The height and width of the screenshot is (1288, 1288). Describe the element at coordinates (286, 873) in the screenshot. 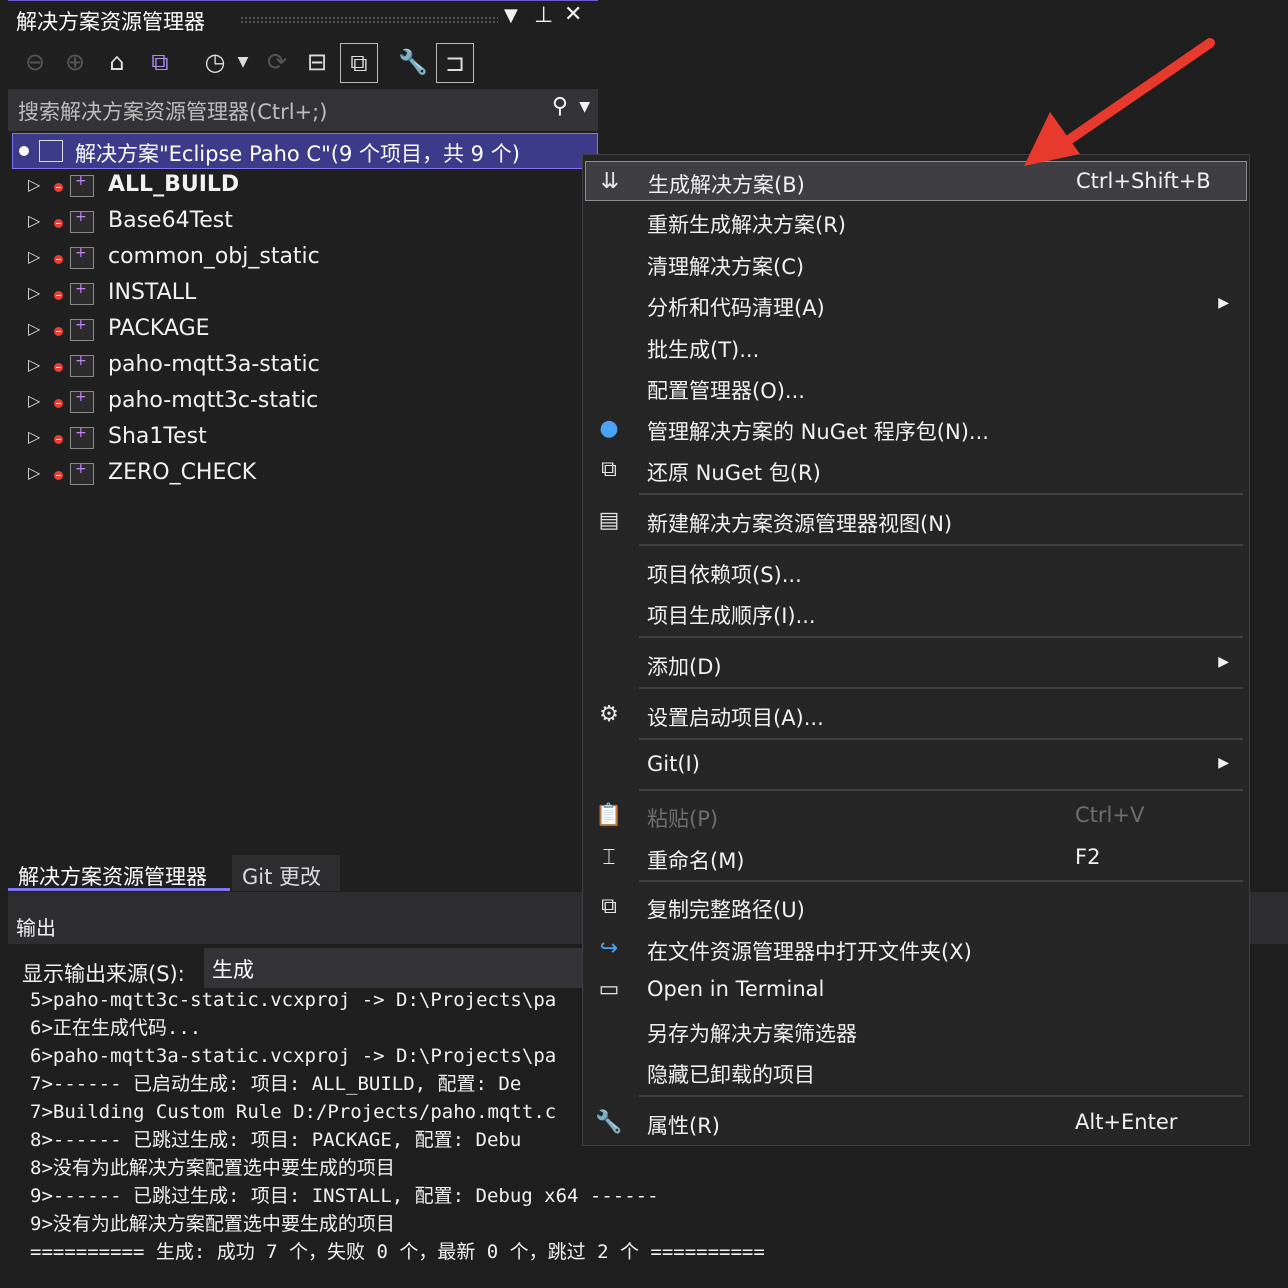

I see `tab-git-changes: Git 更改` at that location.